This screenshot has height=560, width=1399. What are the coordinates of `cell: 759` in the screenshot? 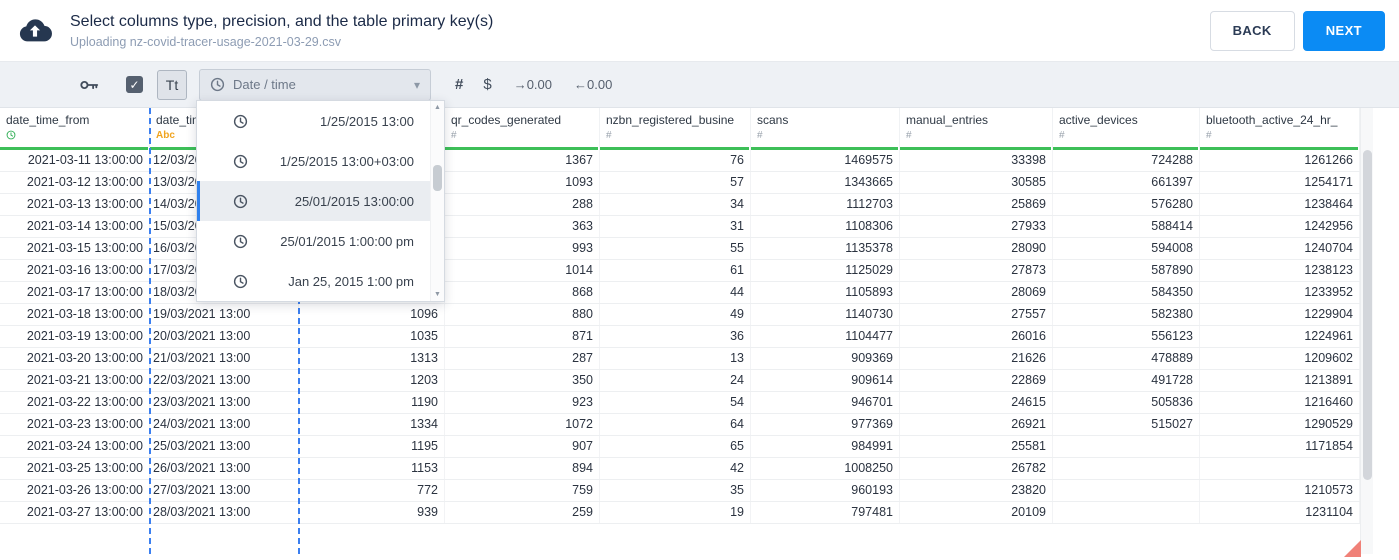 It's located at (522, 490).